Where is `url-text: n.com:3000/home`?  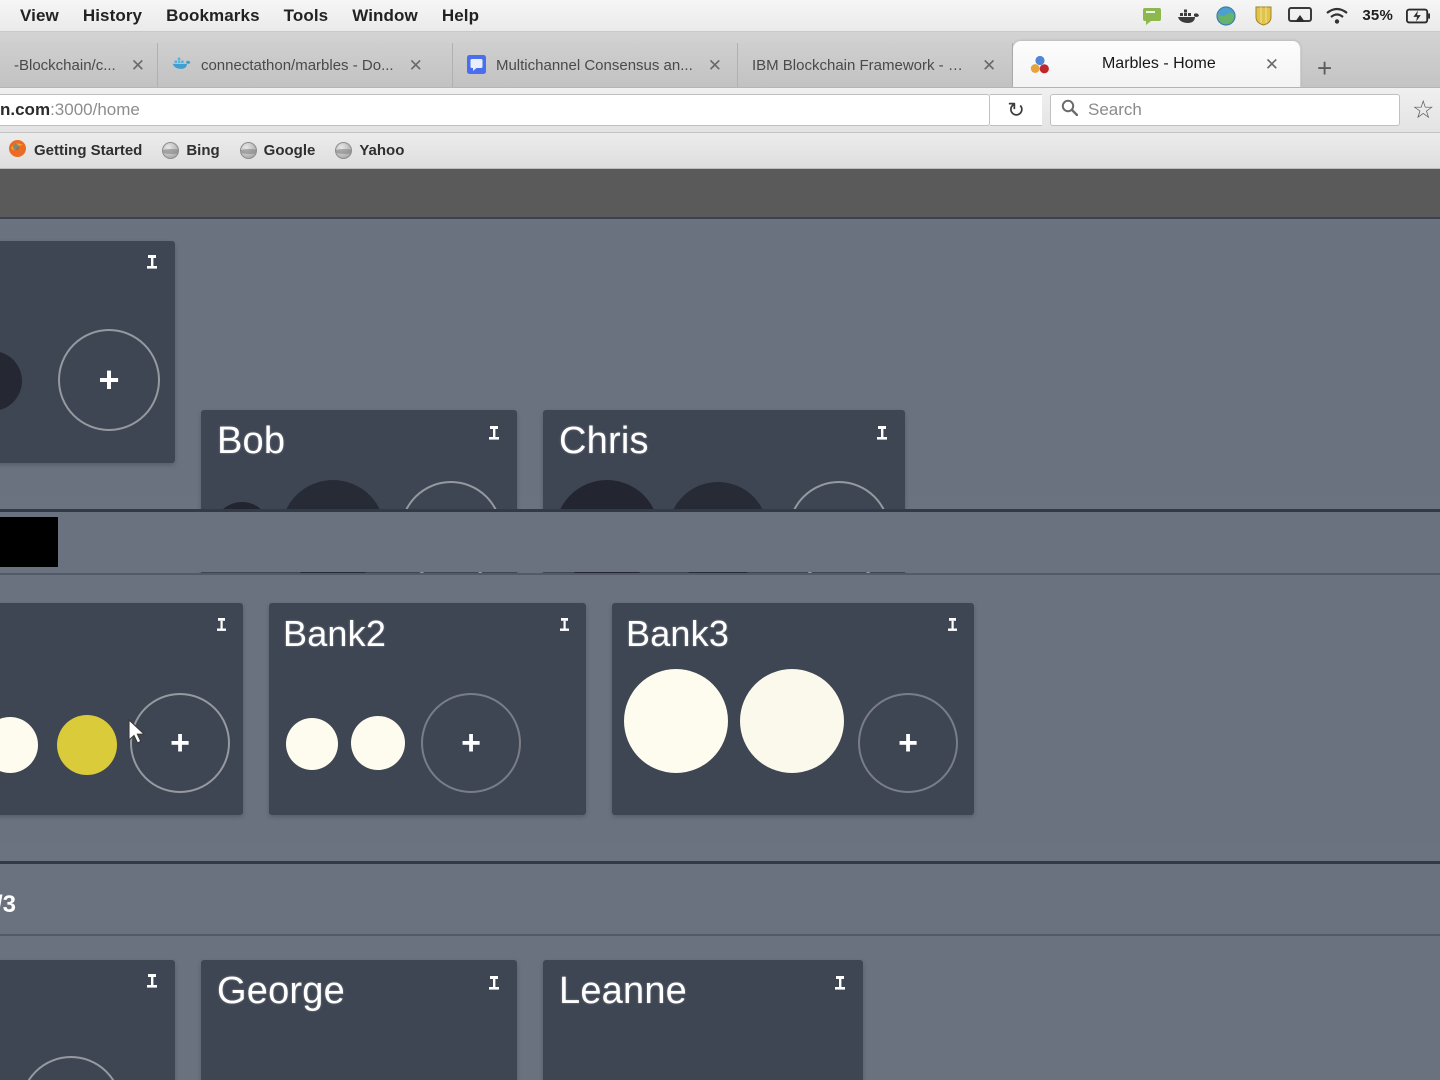 url-text: n.com:3000/home is located at coordinates (70, 110).